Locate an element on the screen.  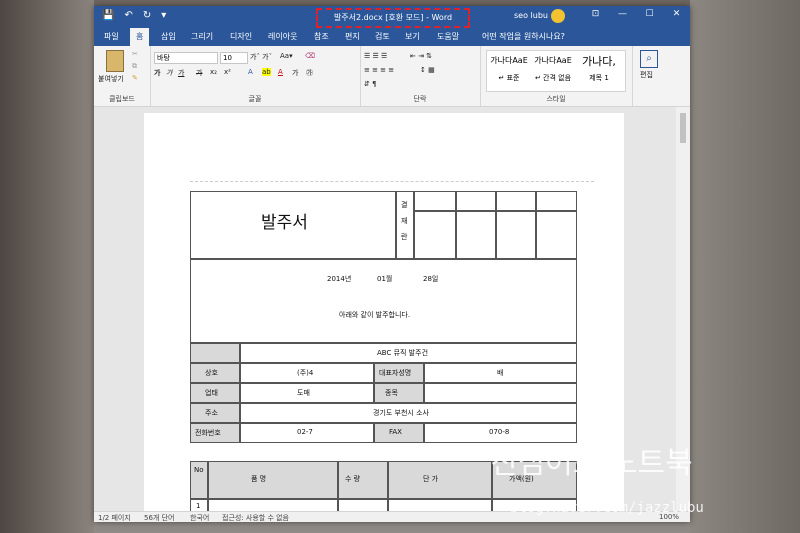
background-right is located at coordinates (745, 266).